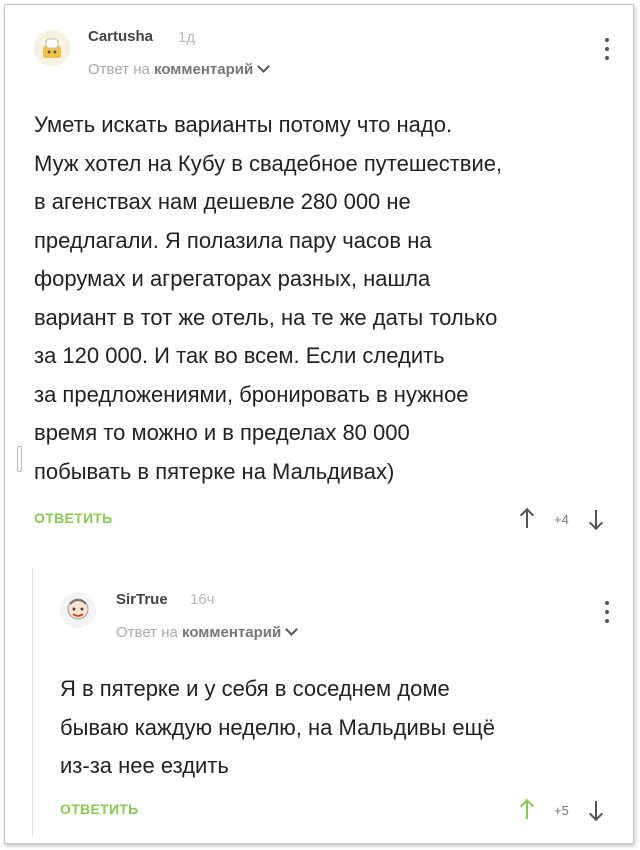  What do you see at coordinates (120, 36) in the screenshot?
I see `author-name: Cartusha` at bounding box center [120, 36].